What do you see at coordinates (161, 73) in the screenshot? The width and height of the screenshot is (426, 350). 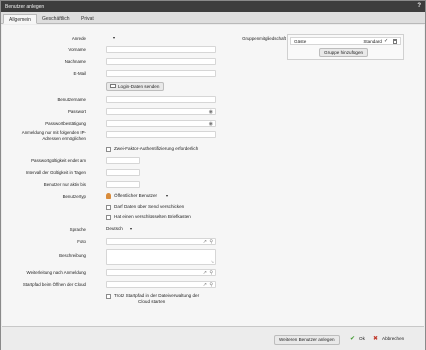 I see `email-input` at bounding box center [161, 73].